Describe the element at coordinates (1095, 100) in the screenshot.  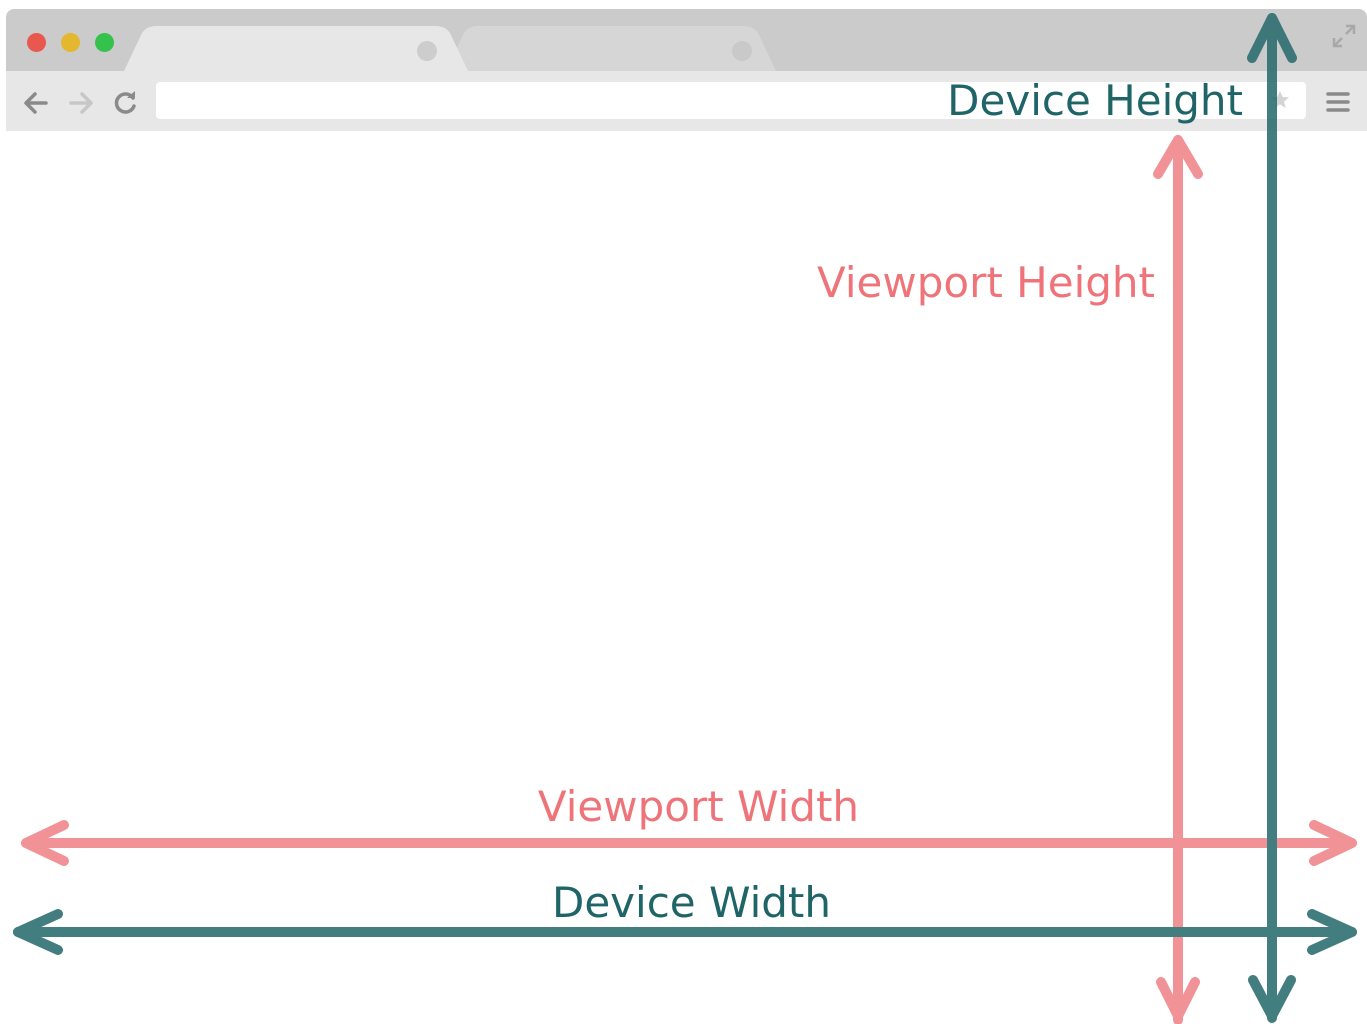
I see `device-height-label: Device Height` at that location.